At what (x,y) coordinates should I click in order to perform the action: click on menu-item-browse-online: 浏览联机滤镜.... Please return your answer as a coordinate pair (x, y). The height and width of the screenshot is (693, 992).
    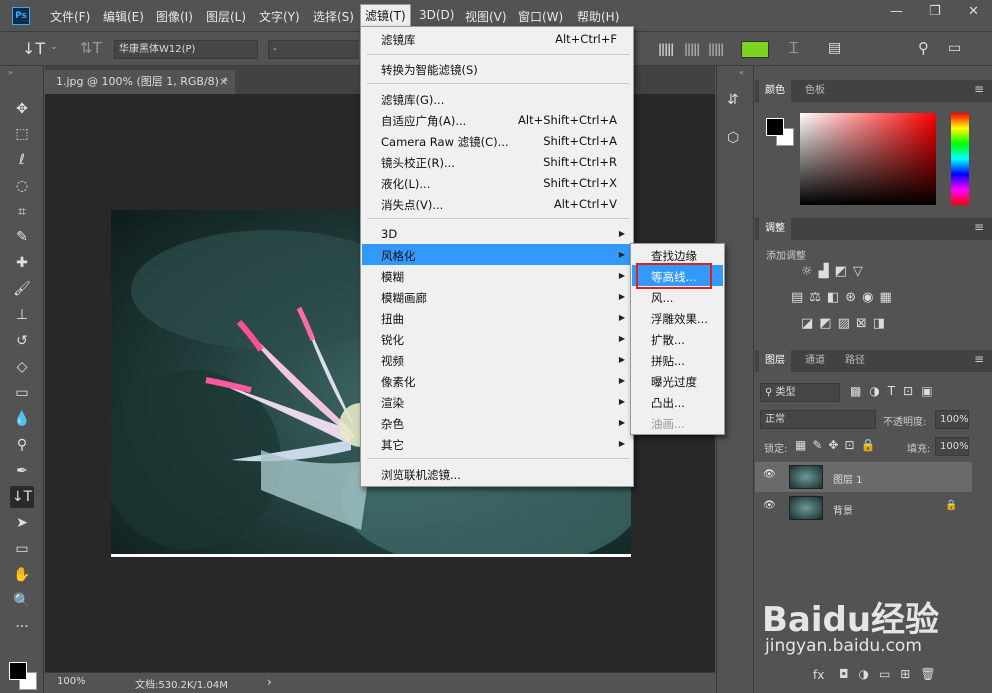
    Looking at the image, I should click on (421, 475).